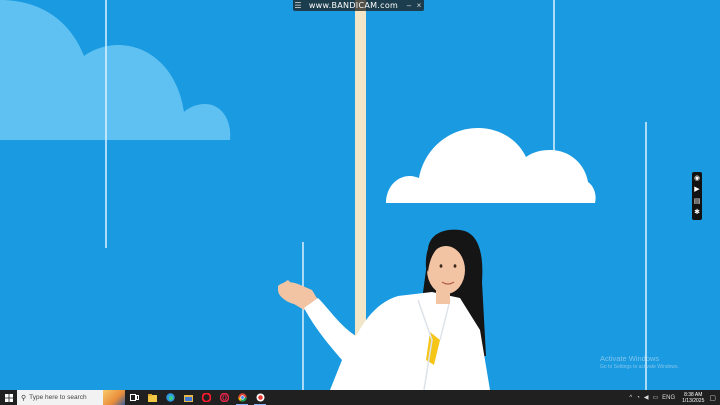  I want to click on folder-icon, so click(188, 398).